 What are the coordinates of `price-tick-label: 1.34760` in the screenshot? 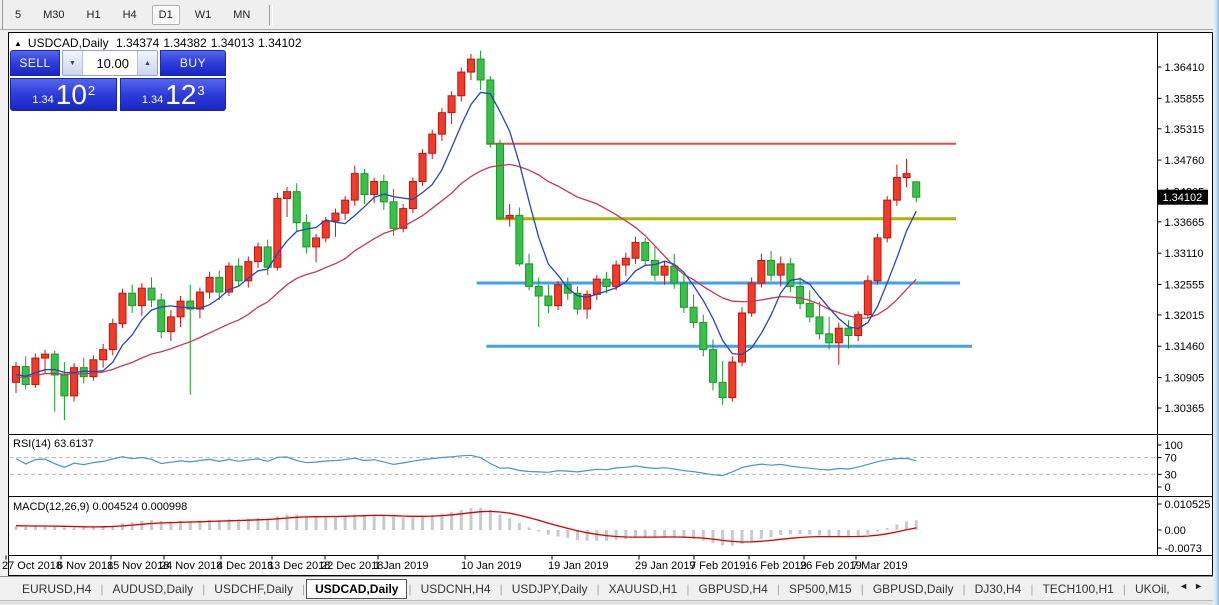 It's located at (1185, 161).